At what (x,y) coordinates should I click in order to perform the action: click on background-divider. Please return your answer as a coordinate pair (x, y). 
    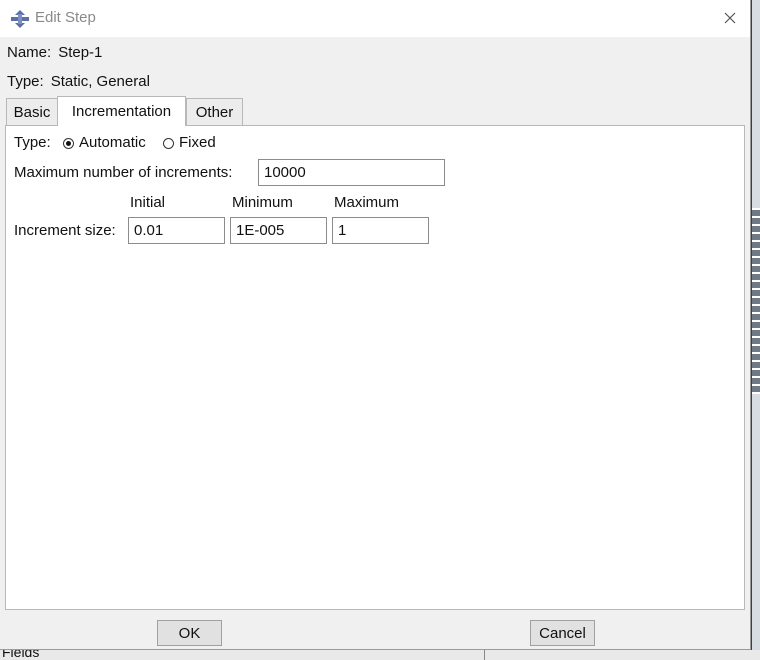
    Looking at the image, I should click on (484, 655).